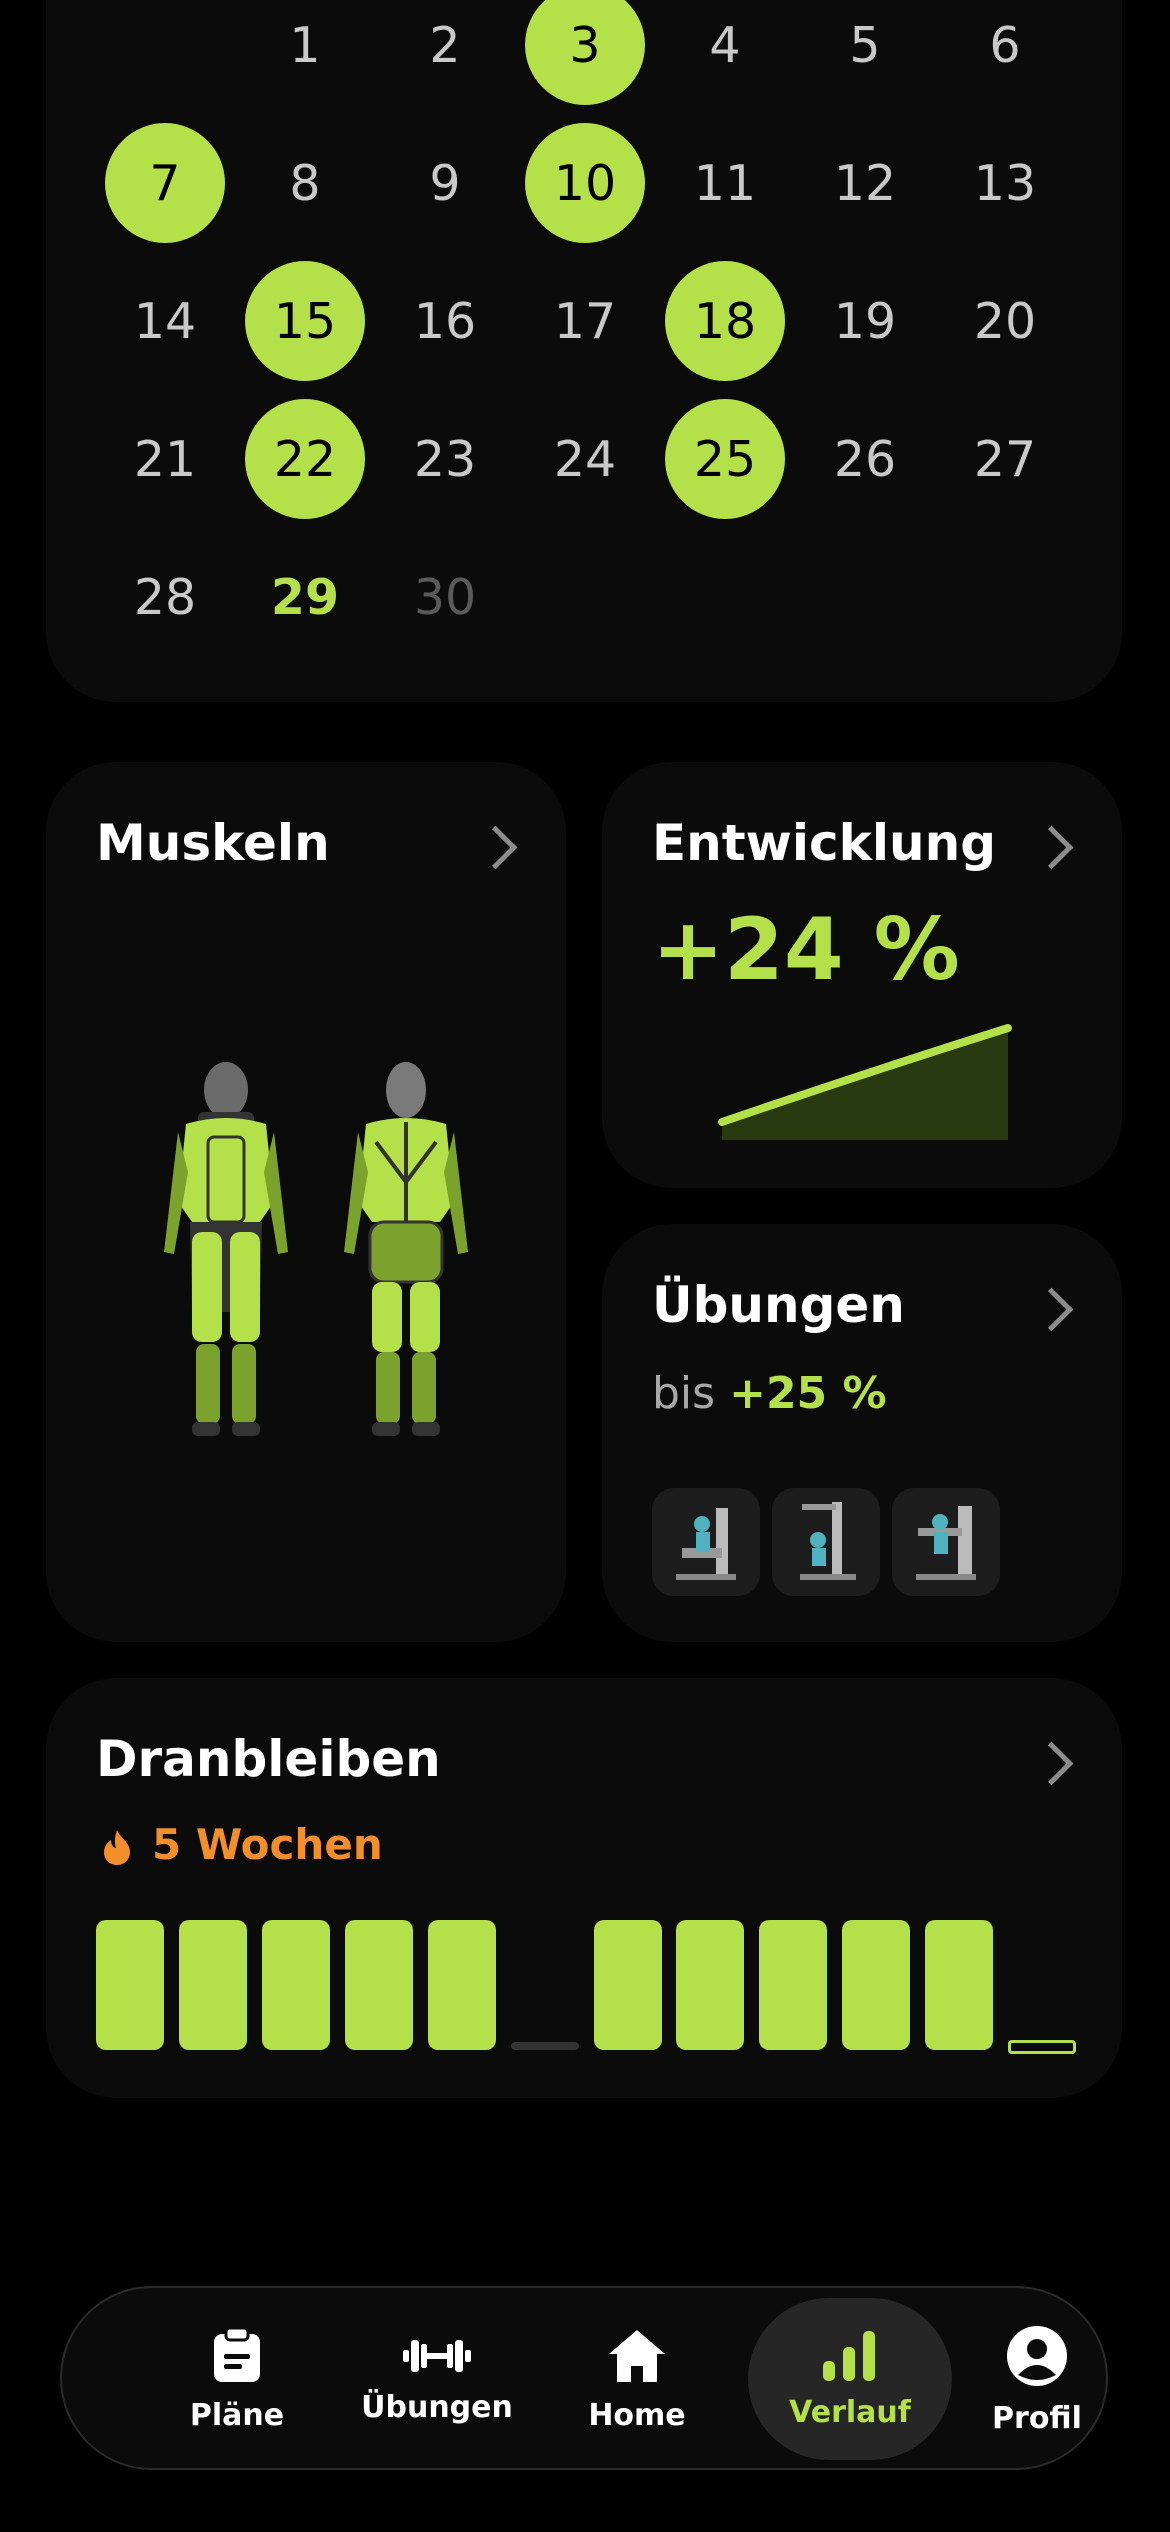 Image resolution: width=1170 pixels, height=2532 pixels. What do you see at coordinates (165, 321) in the screenshot?
I see `calendar-day: 14` at bounding box center [165, 321].